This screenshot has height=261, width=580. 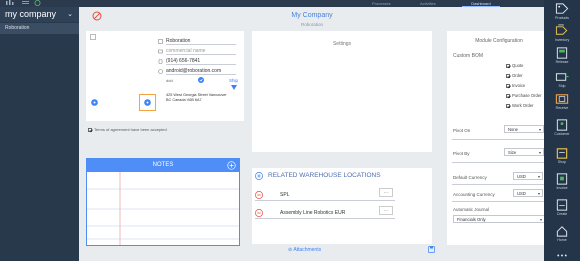 I want to click on more-icon, so click(x=562, y=254).